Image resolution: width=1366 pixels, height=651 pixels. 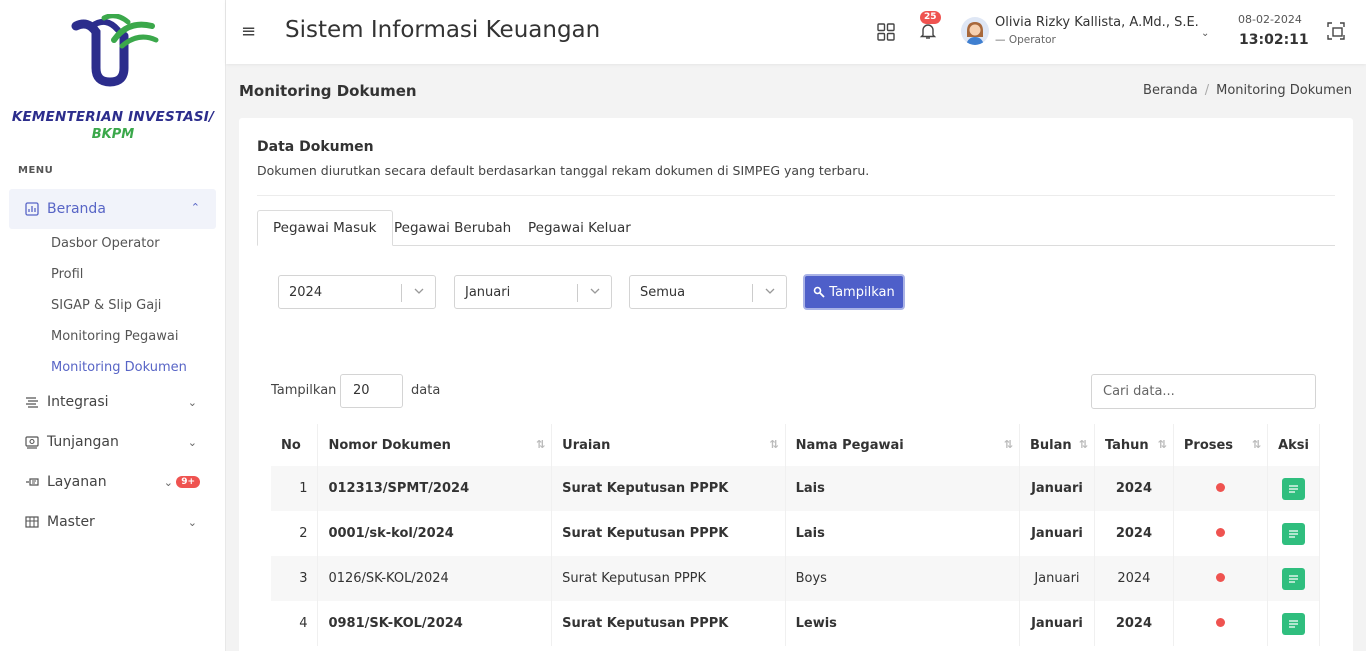 What do you see at coordinates (426, 390) in the screenshot?
I see `page-length-suffix: data` at bounding box center [426, 390].